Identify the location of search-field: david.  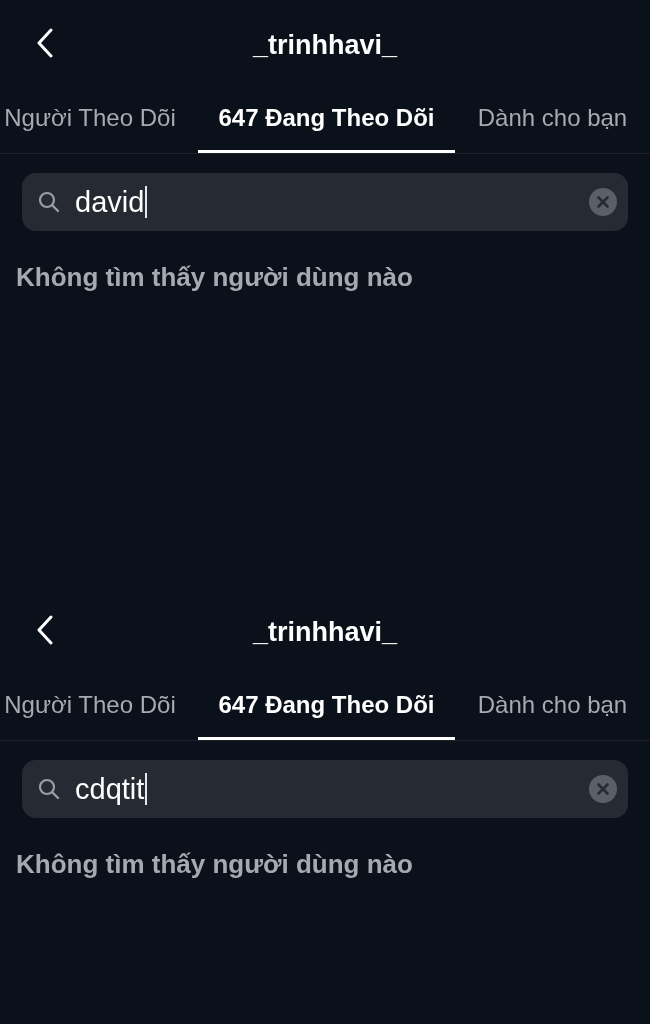
(325, 202).